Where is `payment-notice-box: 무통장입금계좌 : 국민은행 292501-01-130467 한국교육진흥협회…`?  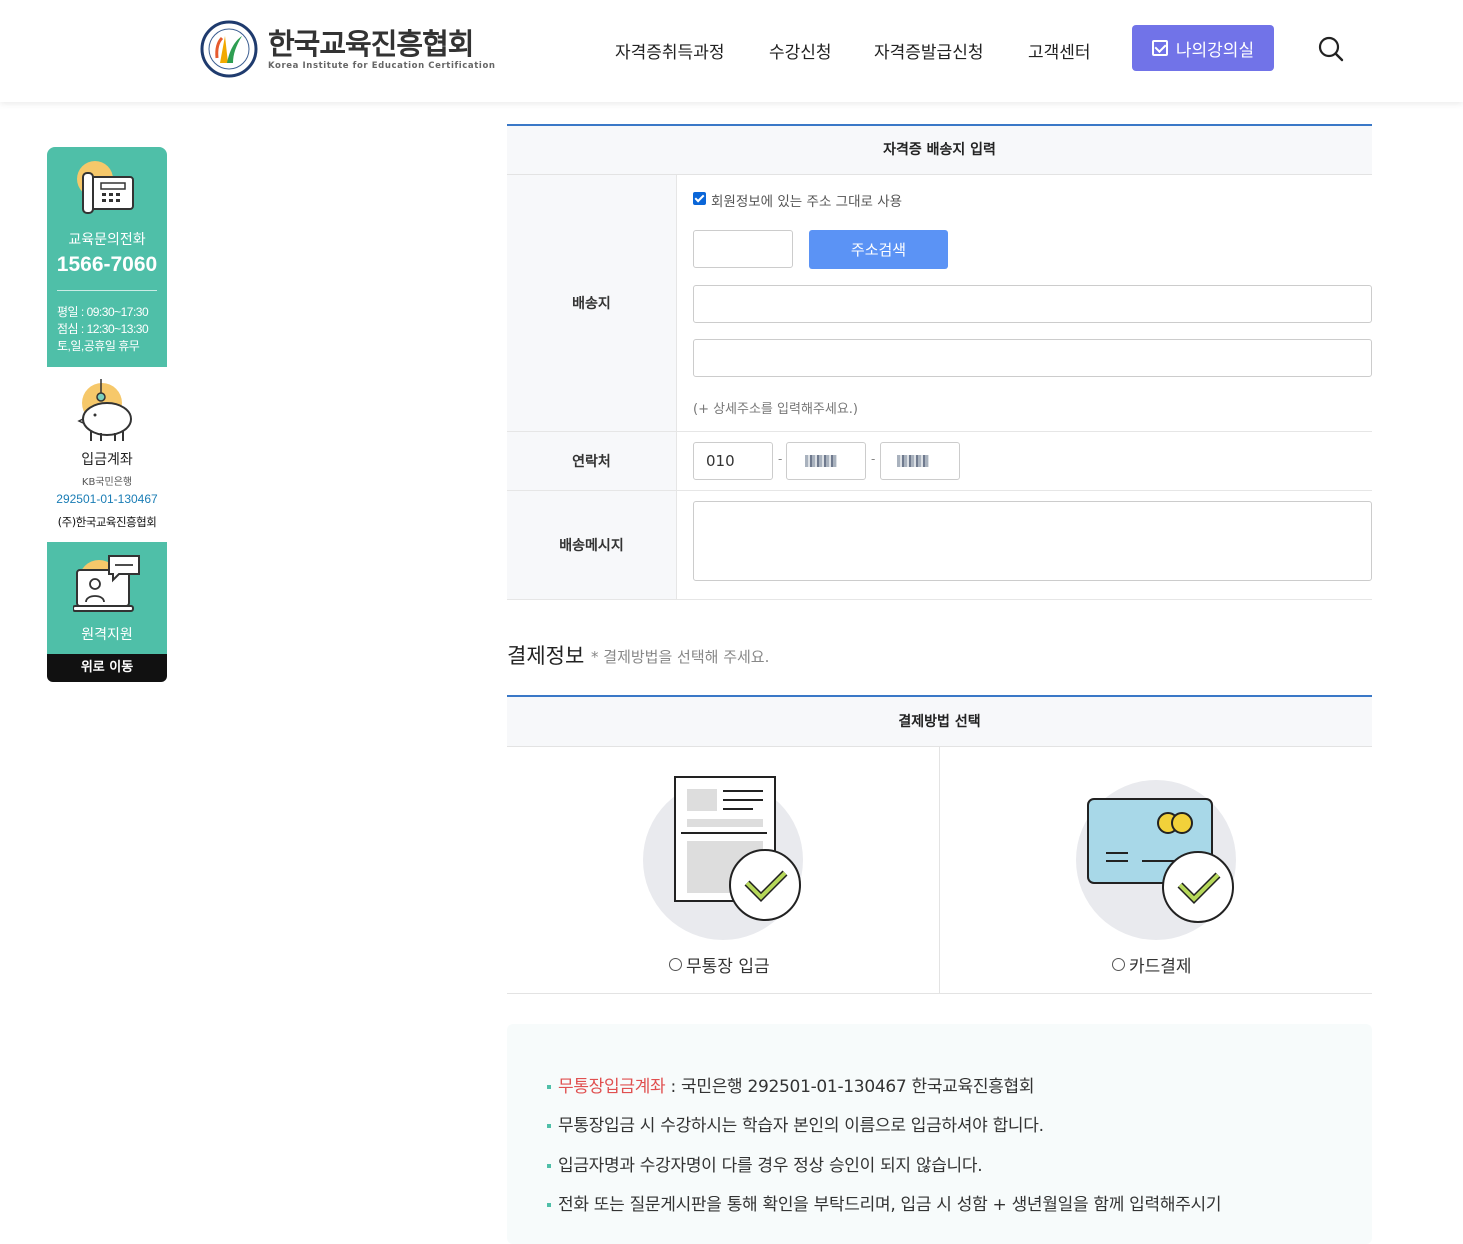 payment-notice-box: 무통장입금계좌 : 국민은행 292501-01-130467 한국교육진흥협회… is located at coordinates (939, 1134).